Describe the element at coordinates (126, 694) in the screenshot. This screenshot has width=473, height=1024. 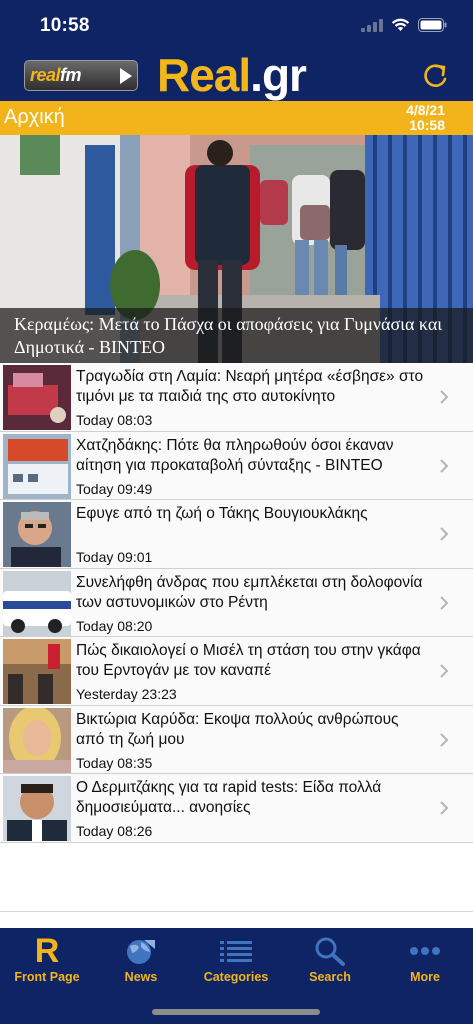
I see `news-time: Yesterday 23:23` at that location.